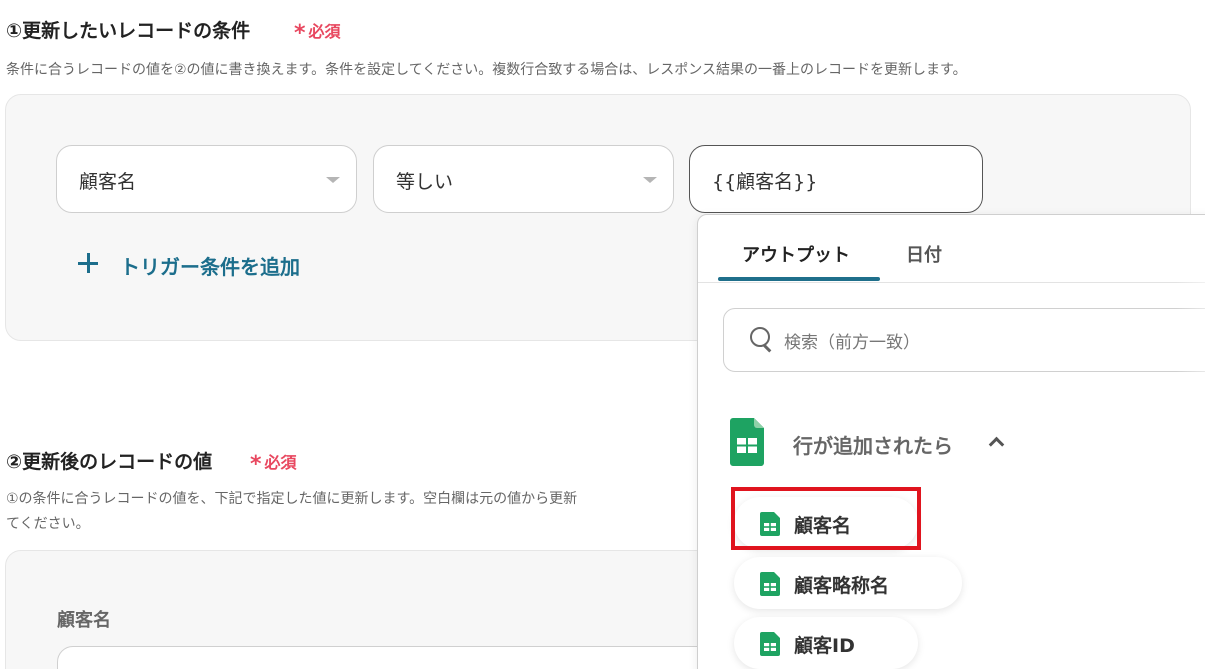 Image resolution: width=1205 pixels, height=669 pixels. What do you see at coordinates (836, 179) in the screenshot?
I see `condition-value-input: {{顧客名}}` at bounding box center [836, 179].